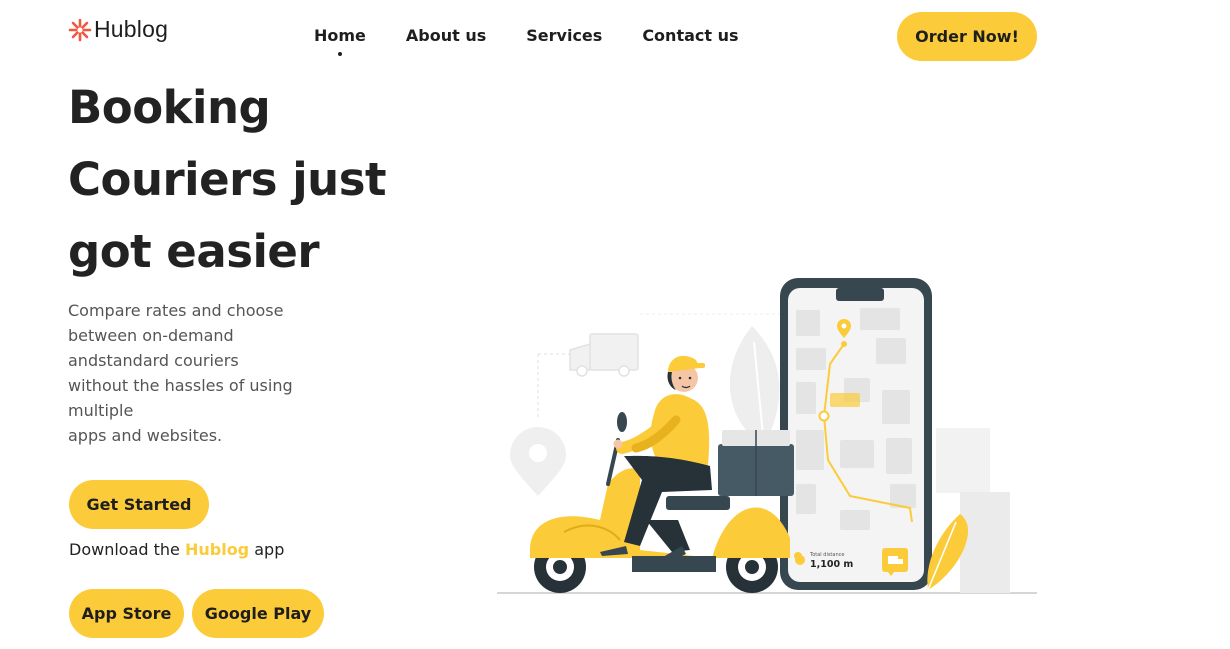  Describe the element at coordinates (538, 461) in the screenshot. I see `map-pin-icon` at that location.